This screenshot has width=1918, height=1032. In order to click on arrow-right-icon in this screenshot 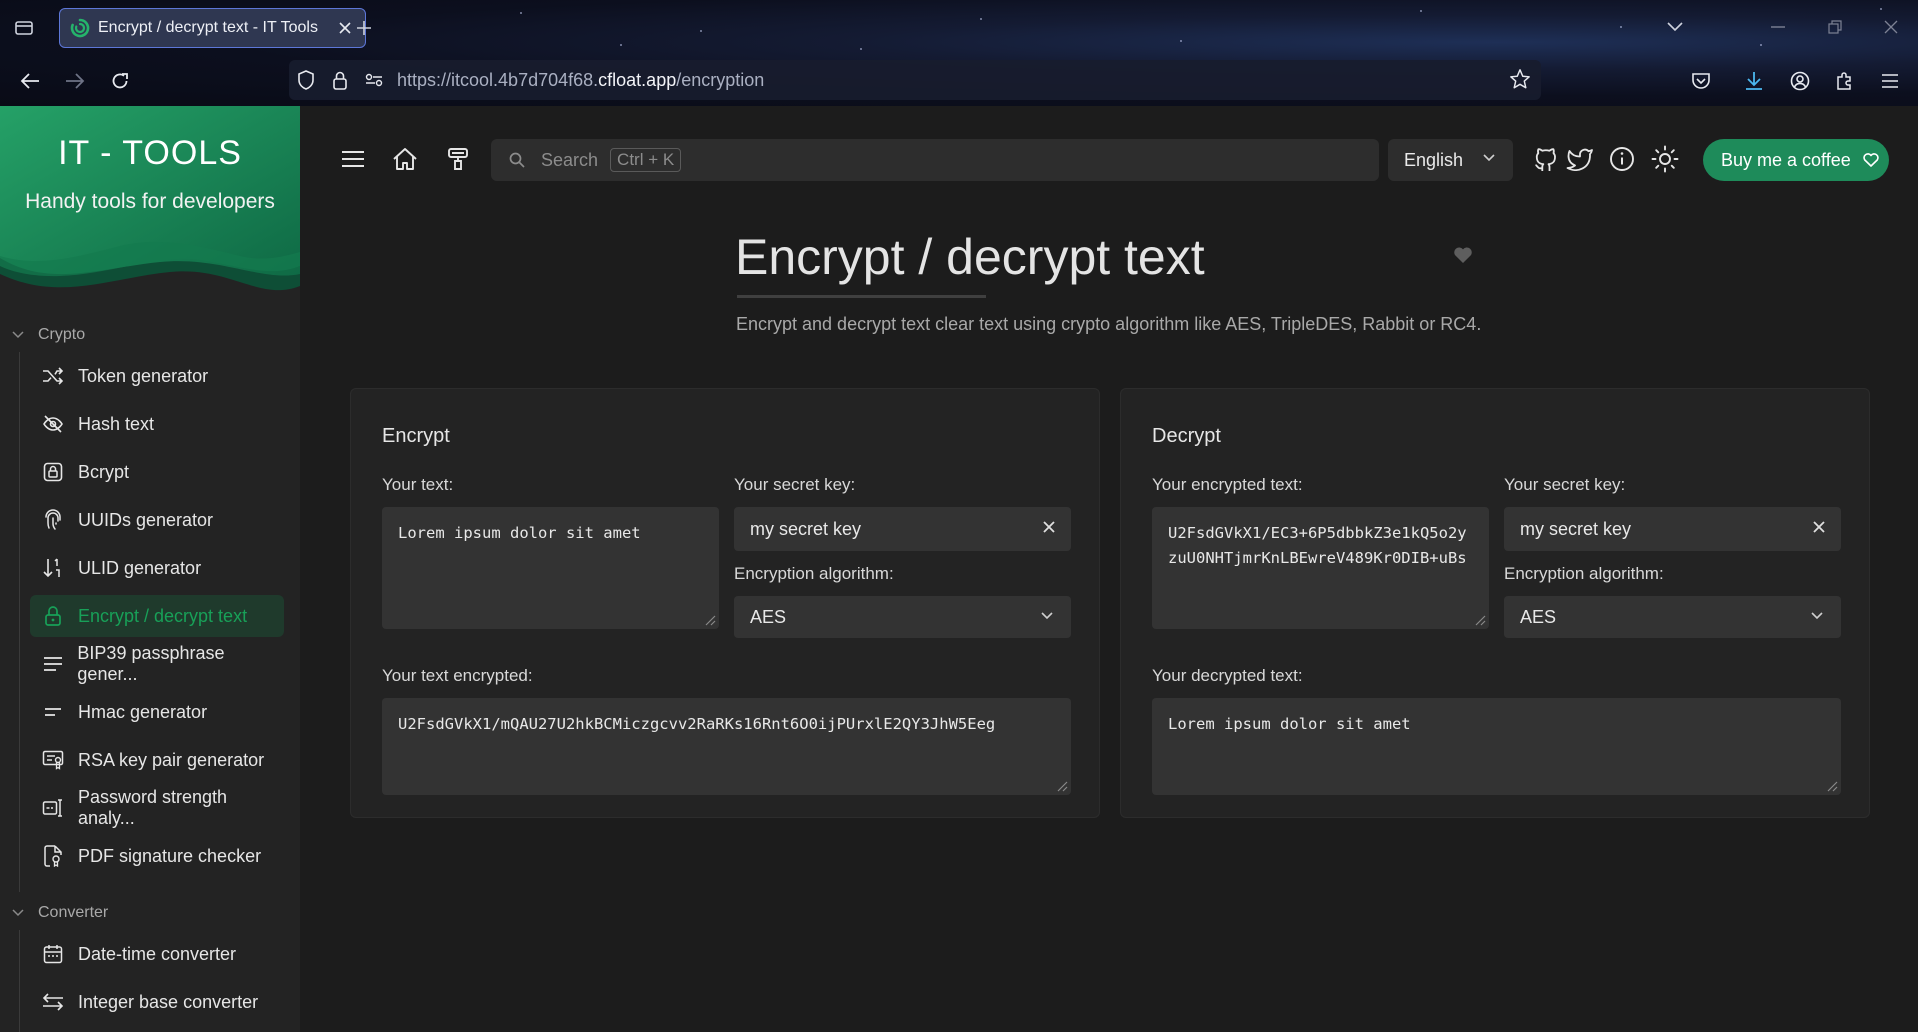, I will do `click(75, 81)`.